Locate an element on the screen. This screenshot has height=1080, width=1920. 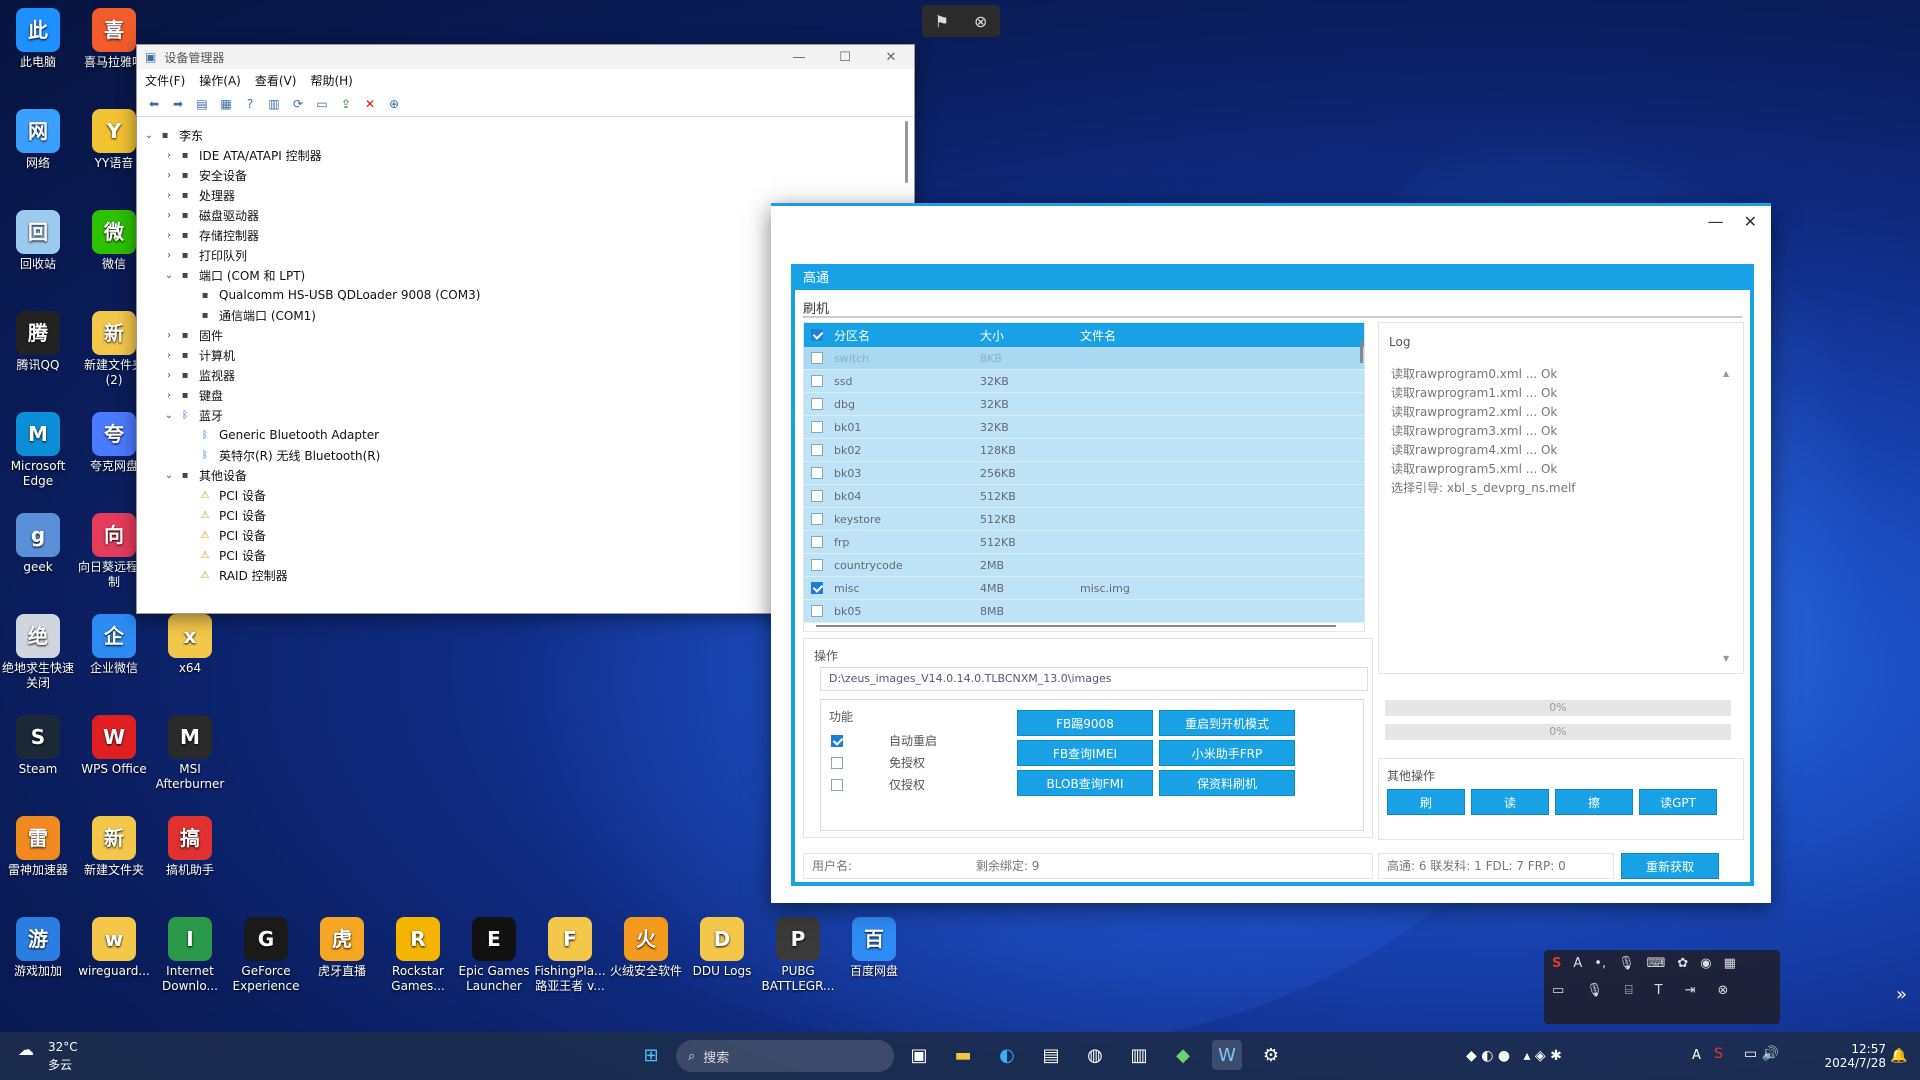
desktop-icon: 游游戏加加 is located at coordinates (38, 948).